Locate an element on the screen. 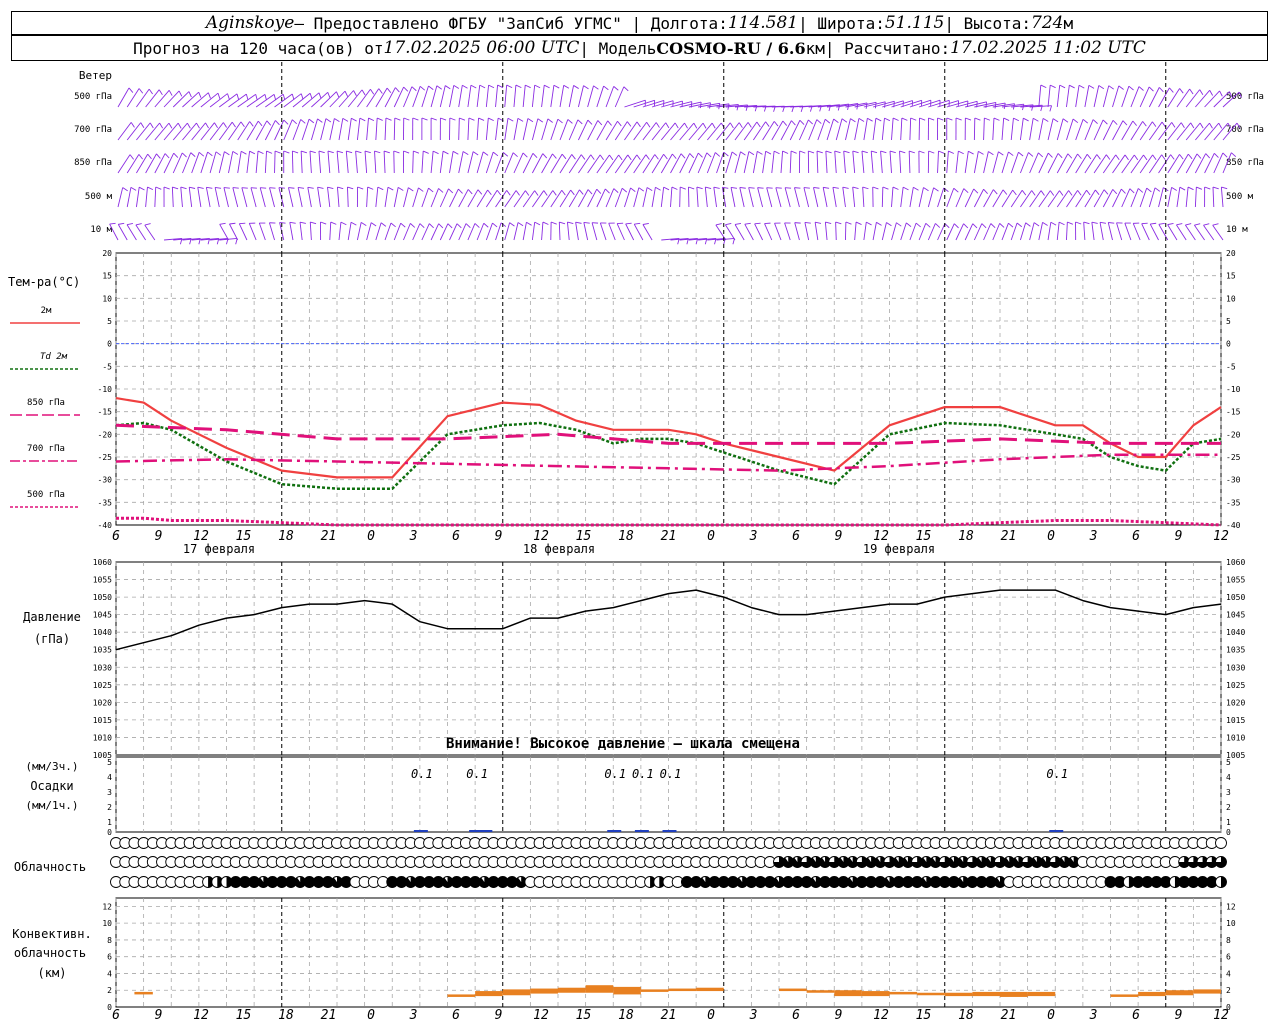 Image resolution: width=1280 pixels, height=1024 pixels. hour-label-bottom: 0 is located at coordinates (371, 1015).